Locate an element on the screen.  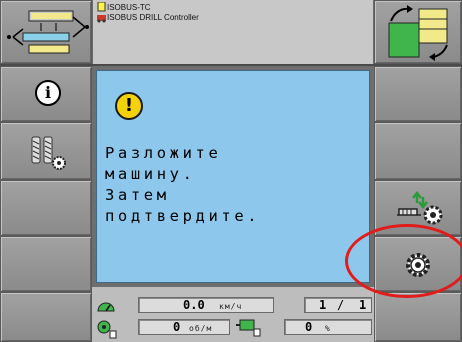
app-title: ISOBUS-TC is located at coordinates (129, 7).